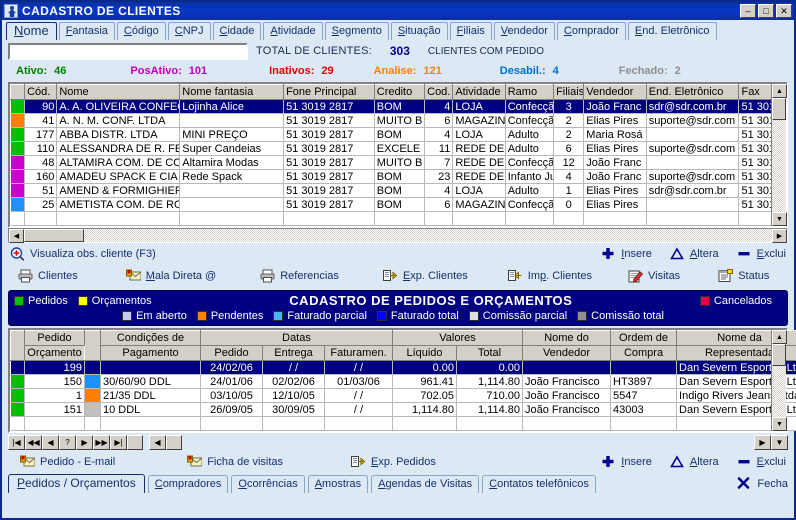 This screenshot has height=520, width=796. Describe the element at coordinates (524, 31) in the screenshot. I see `tab-vendedor: Vendedor` at that location.